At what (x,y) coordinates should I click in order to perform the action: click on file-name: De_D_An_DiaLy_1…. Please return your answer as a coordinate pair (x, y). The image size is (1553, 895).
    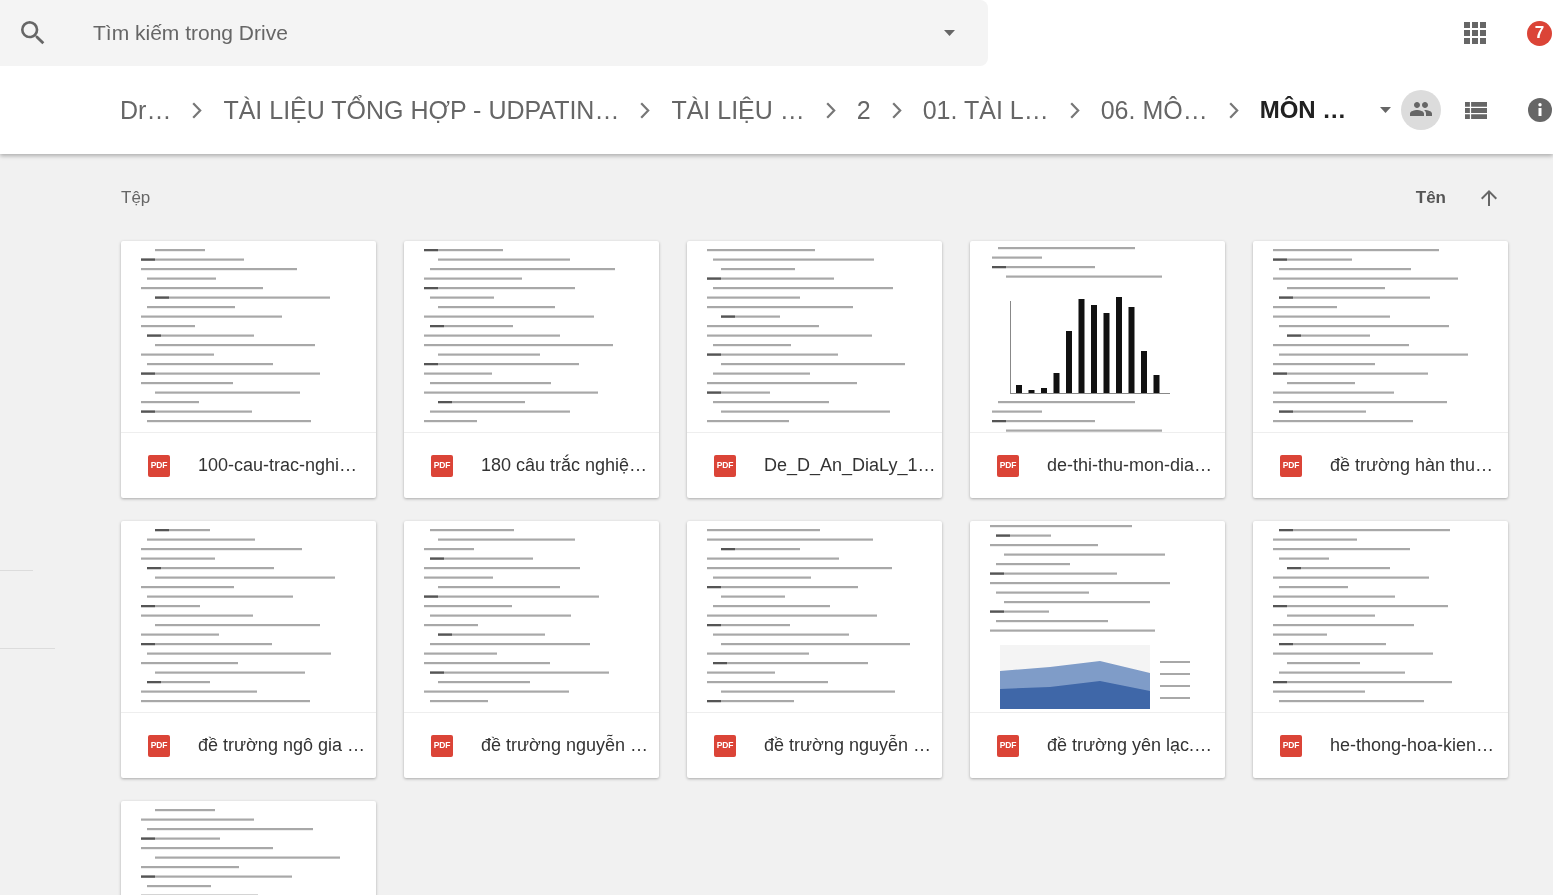
    Looking at the image, I should click on (850, 466).